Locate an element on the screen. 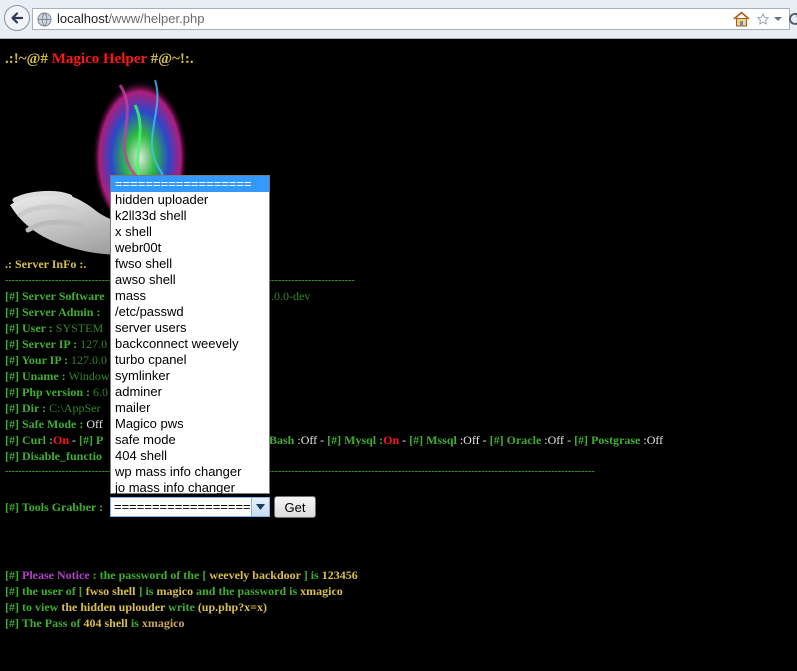 The height and width of the screenshot is (671, 797). tools-grabber-label: [#] Tools Grabber : is located at coordinates (54, 507).